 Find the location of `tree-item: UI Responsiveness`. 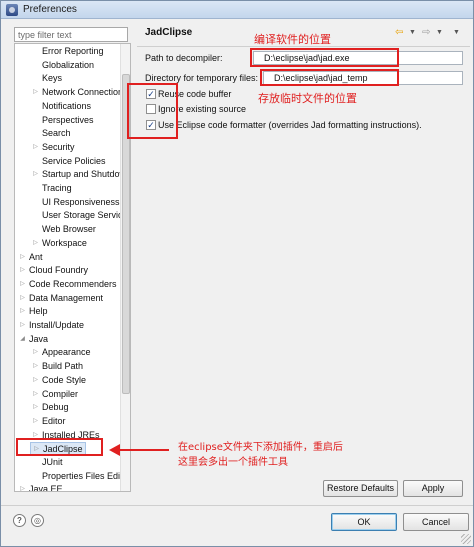

tree-item: UI Responsiveness is located at coordinates (76, 202).